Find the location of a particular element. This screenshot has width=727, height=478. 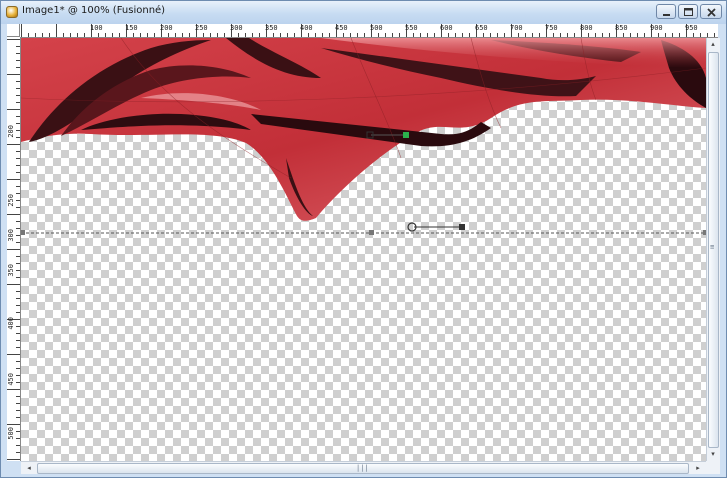

scroll-up-button: ▴ is located at coordinates (713, 44).